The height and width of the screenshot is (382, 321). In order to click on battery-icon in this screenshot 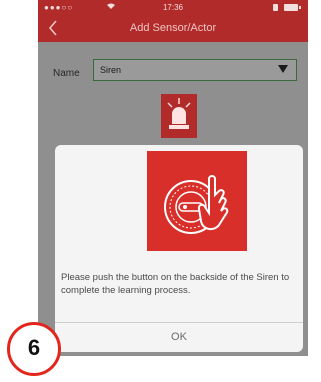, I will do `click(292, 7)`.